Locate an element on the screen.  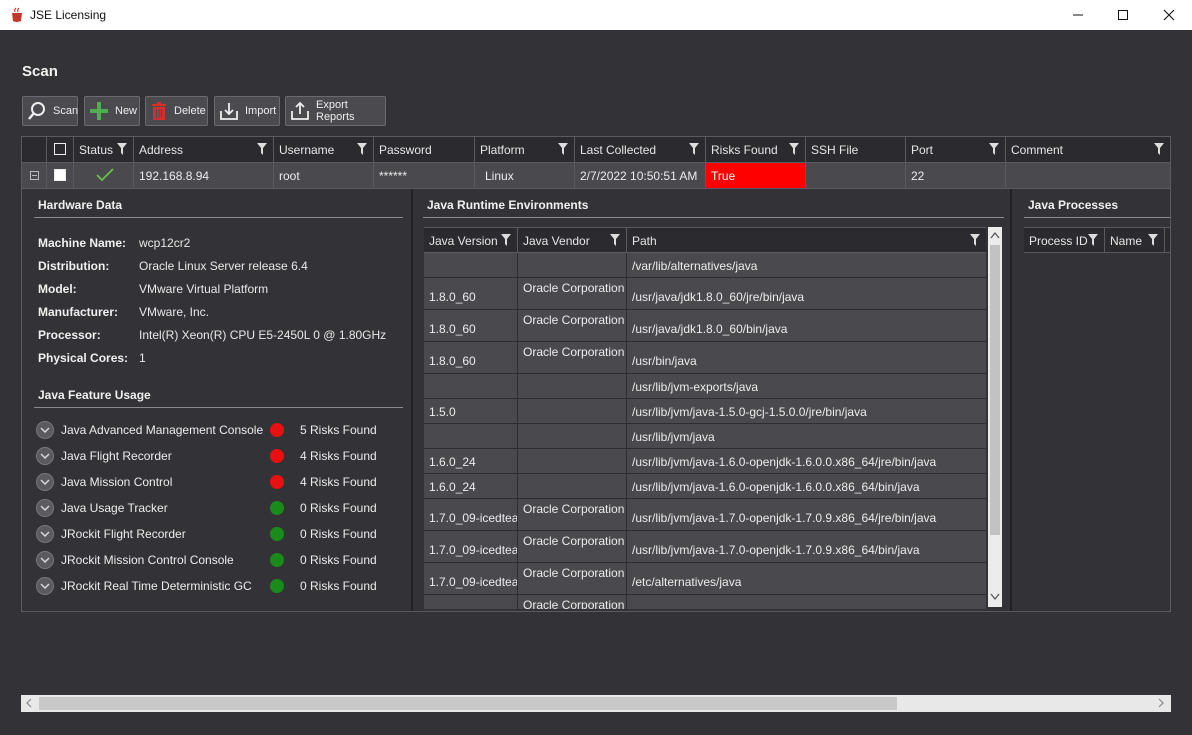
feature-risks: 4 Risks Found is located at coordinates (338, 456).